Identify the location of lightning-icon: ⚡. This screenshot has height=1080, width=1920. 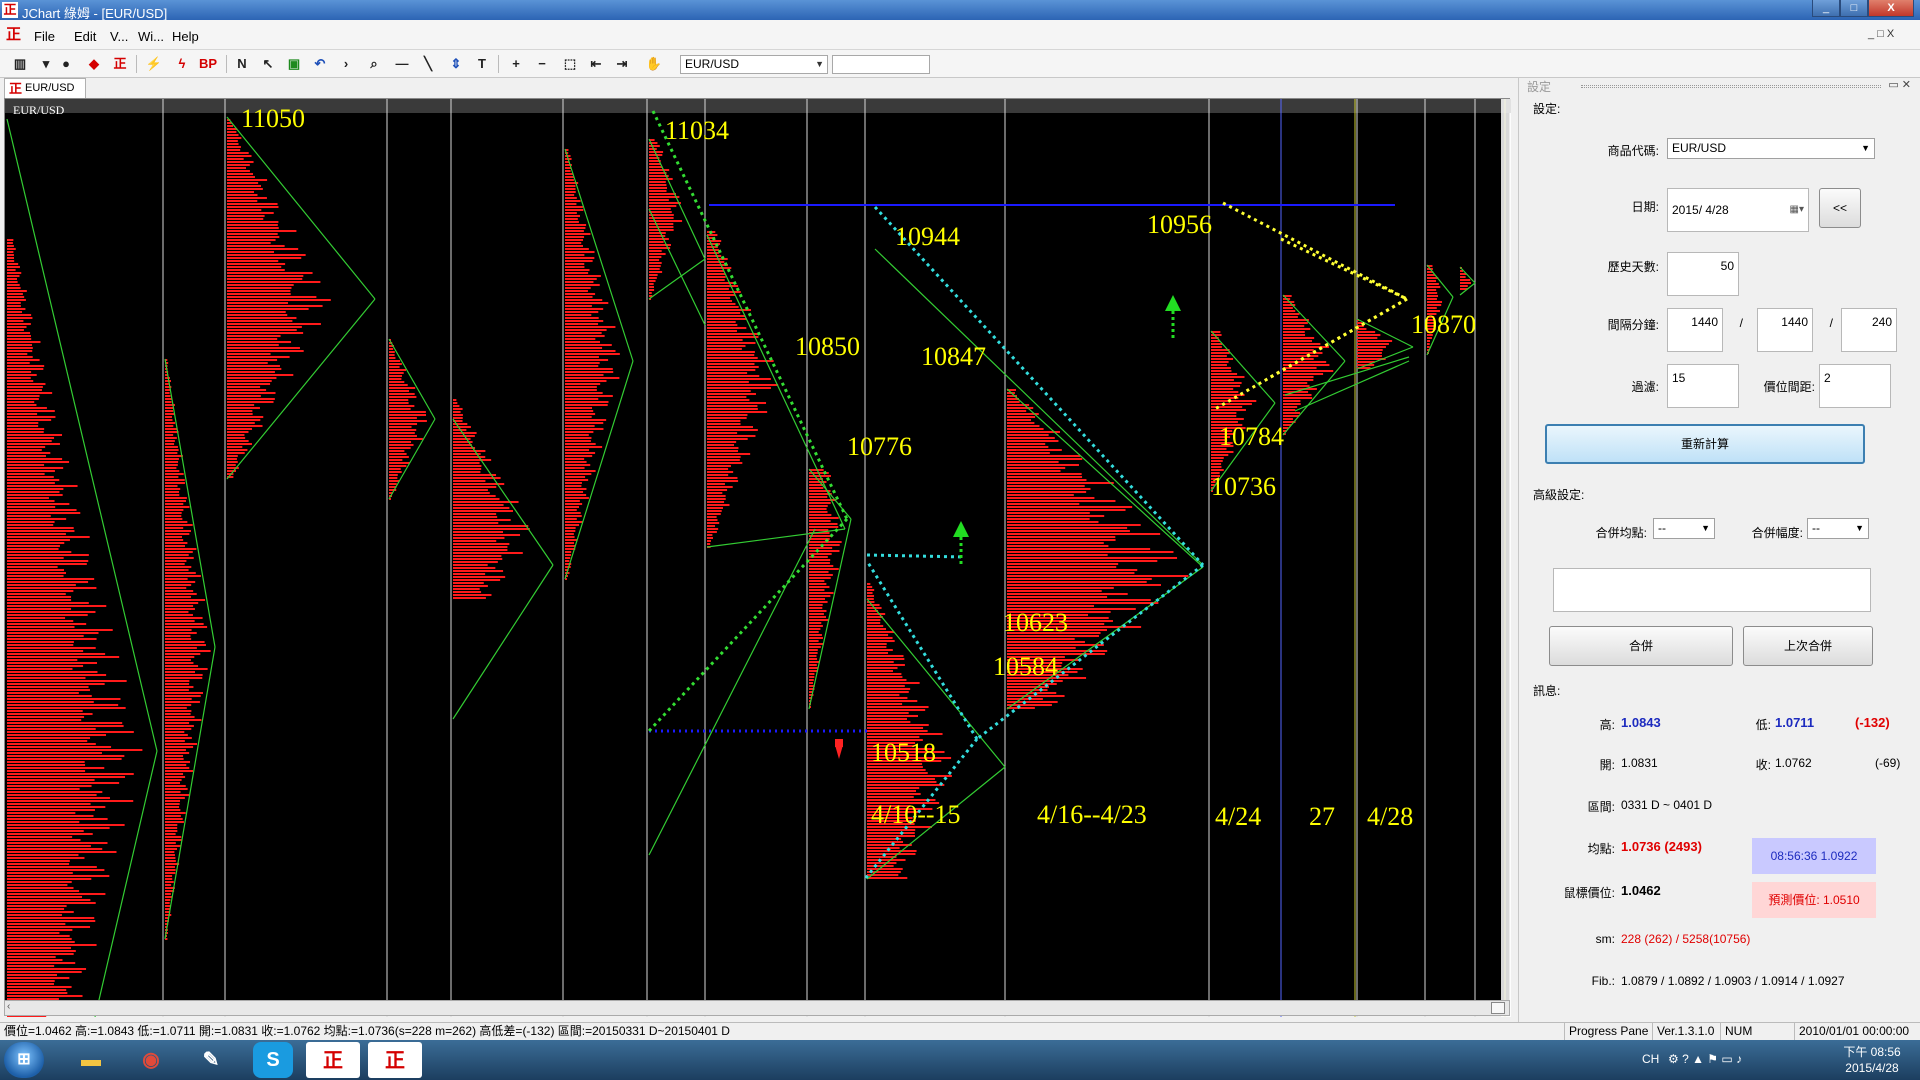
(154, 64).